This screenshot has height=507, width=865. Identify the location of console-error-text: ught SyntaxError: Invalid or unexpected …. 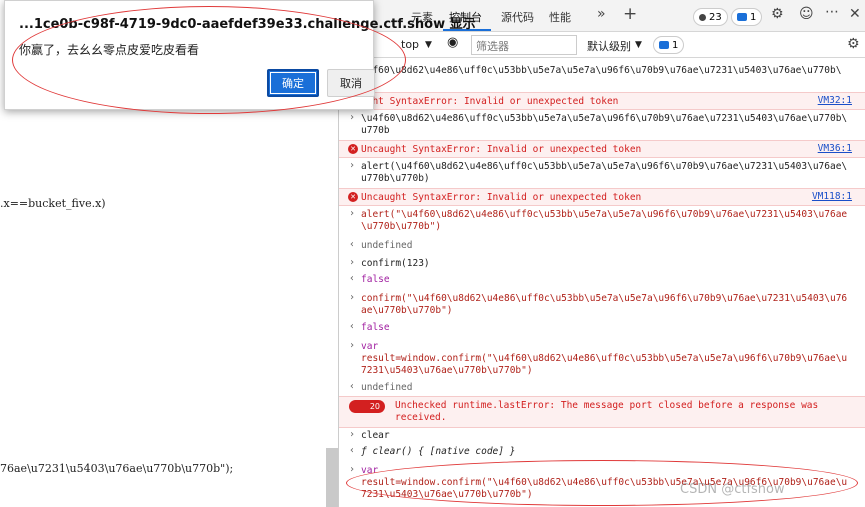
(490, 101).